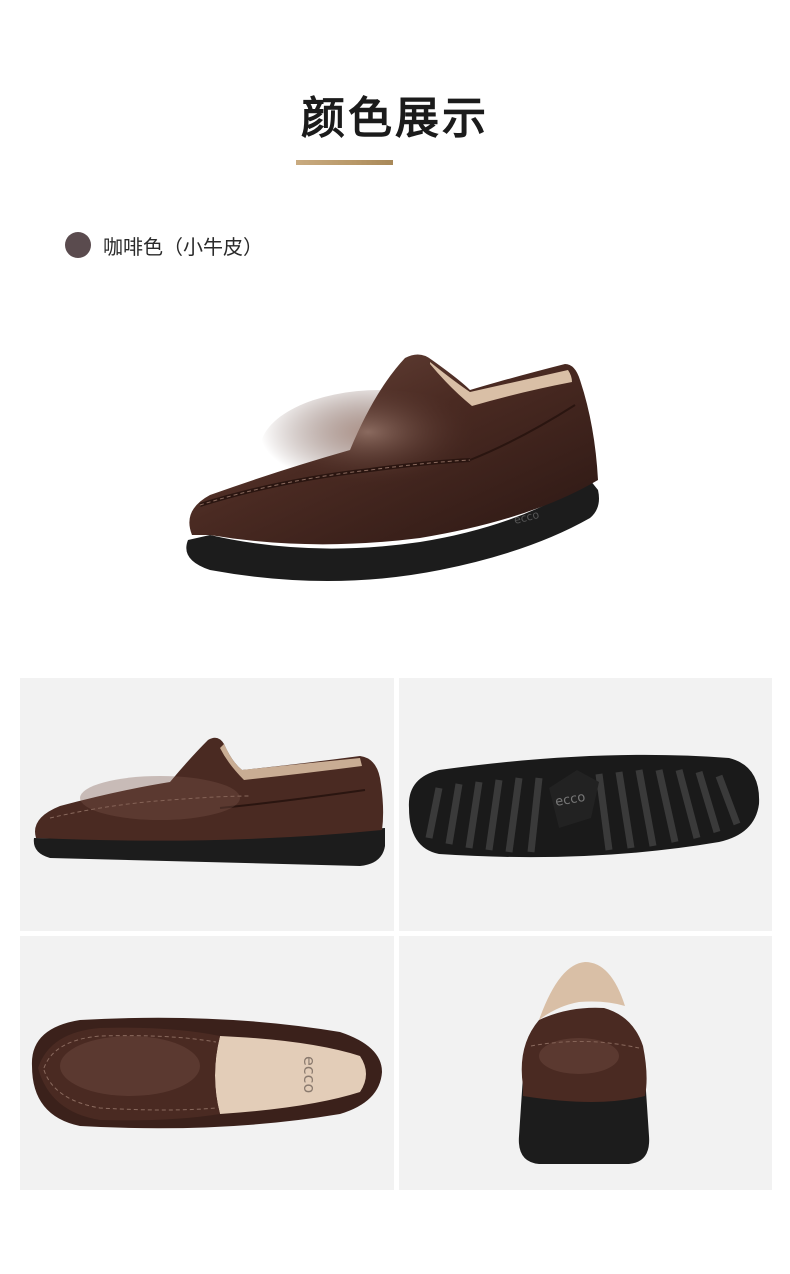 The width and height of the screenshot is (790, 1274). I want to click on title-underline, so click(344, 162).